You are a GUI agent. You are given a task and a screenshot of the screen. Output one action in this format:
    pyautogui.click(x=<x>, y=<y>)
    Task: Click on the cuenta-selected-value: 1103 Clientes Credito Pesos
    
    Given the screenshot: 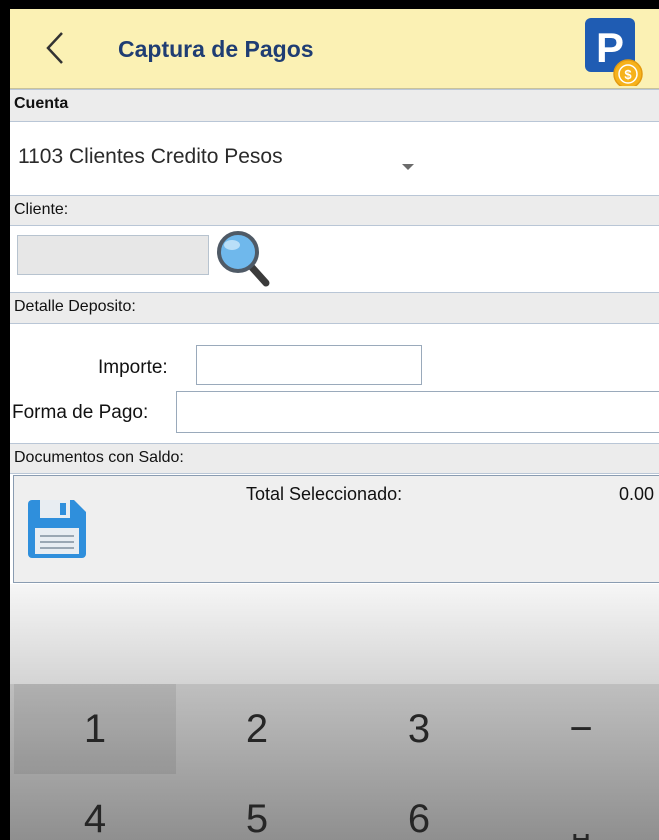 What is the action you would take?
    pyautogui.click(x=150, y=157)
    